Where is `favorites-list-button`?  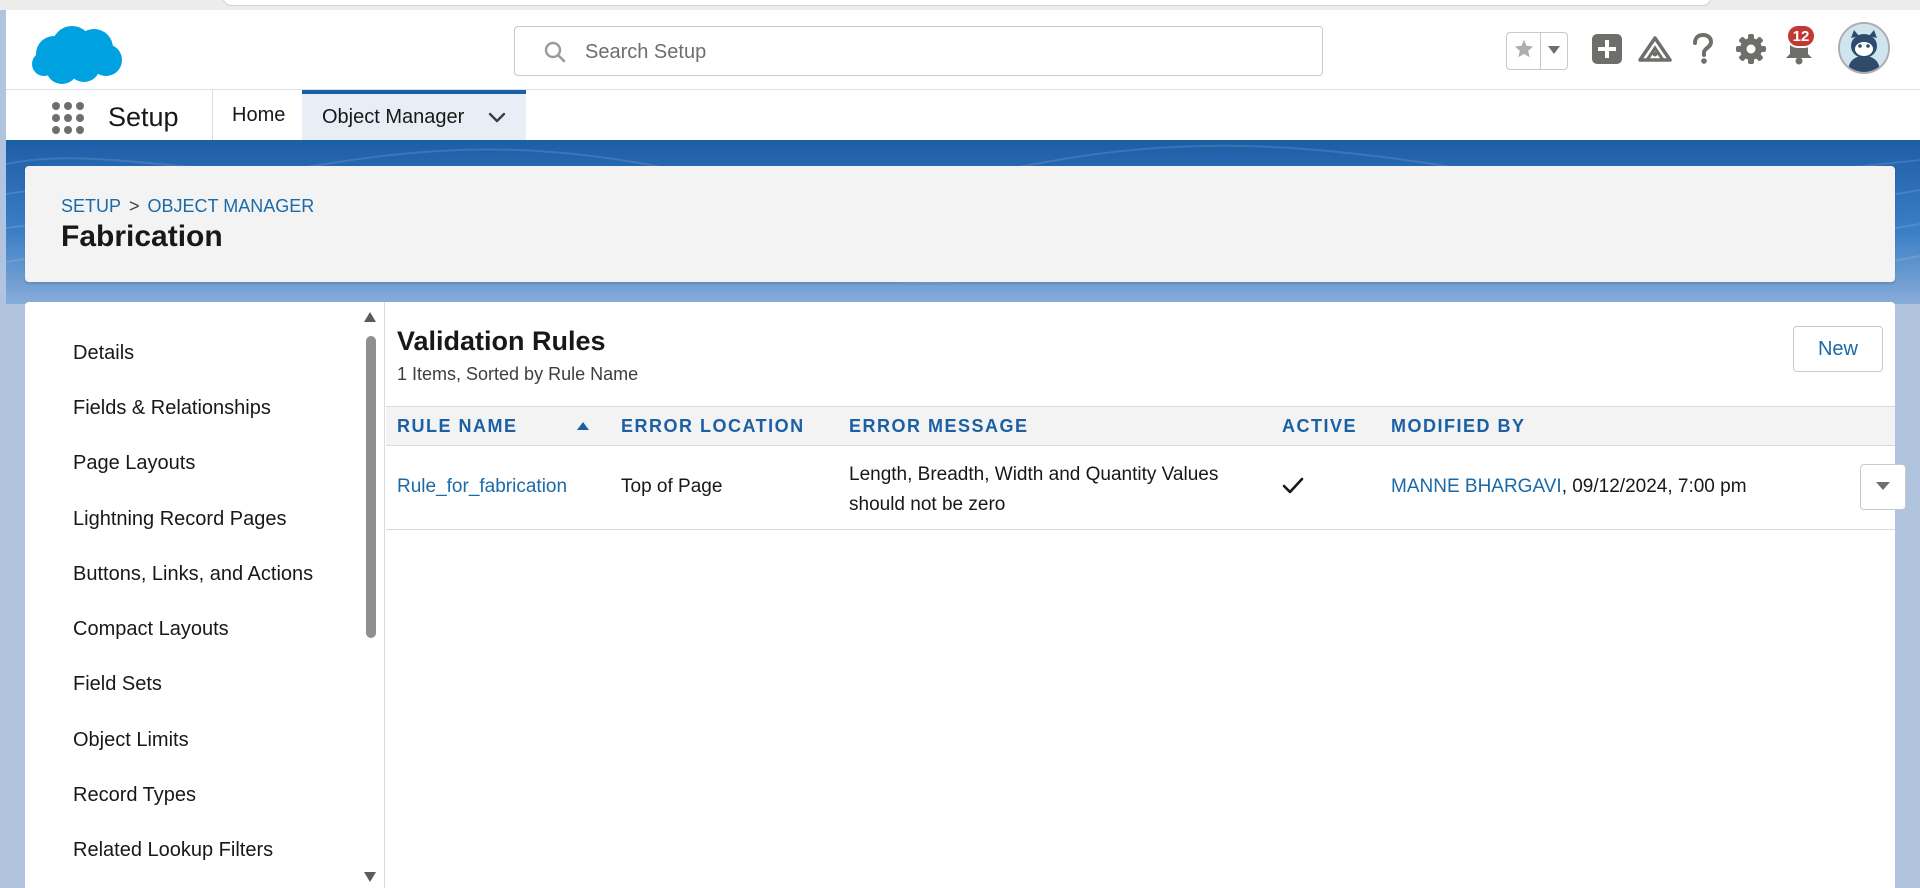 favorites-list-button is located at coordinates (1554, 51).